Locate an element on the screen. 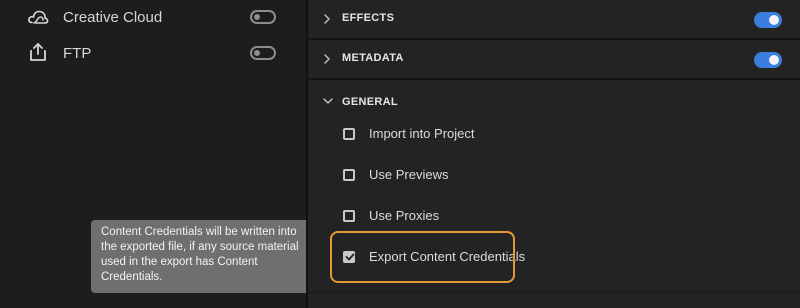 This screenshot has height=308, width=800. destination-ftp: FTP is located at coordinates (153, 53).